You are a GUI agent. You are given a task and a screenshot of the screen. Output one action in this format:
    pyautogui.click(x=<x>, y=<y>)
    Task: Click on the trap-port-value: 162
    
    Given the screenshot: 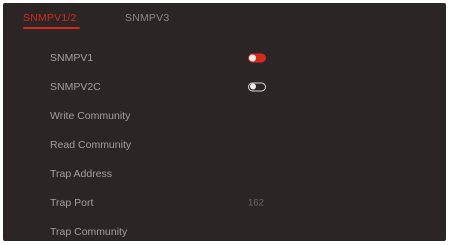 What is the action you would take?
    pyautogui.click(x=256, y=203)
    